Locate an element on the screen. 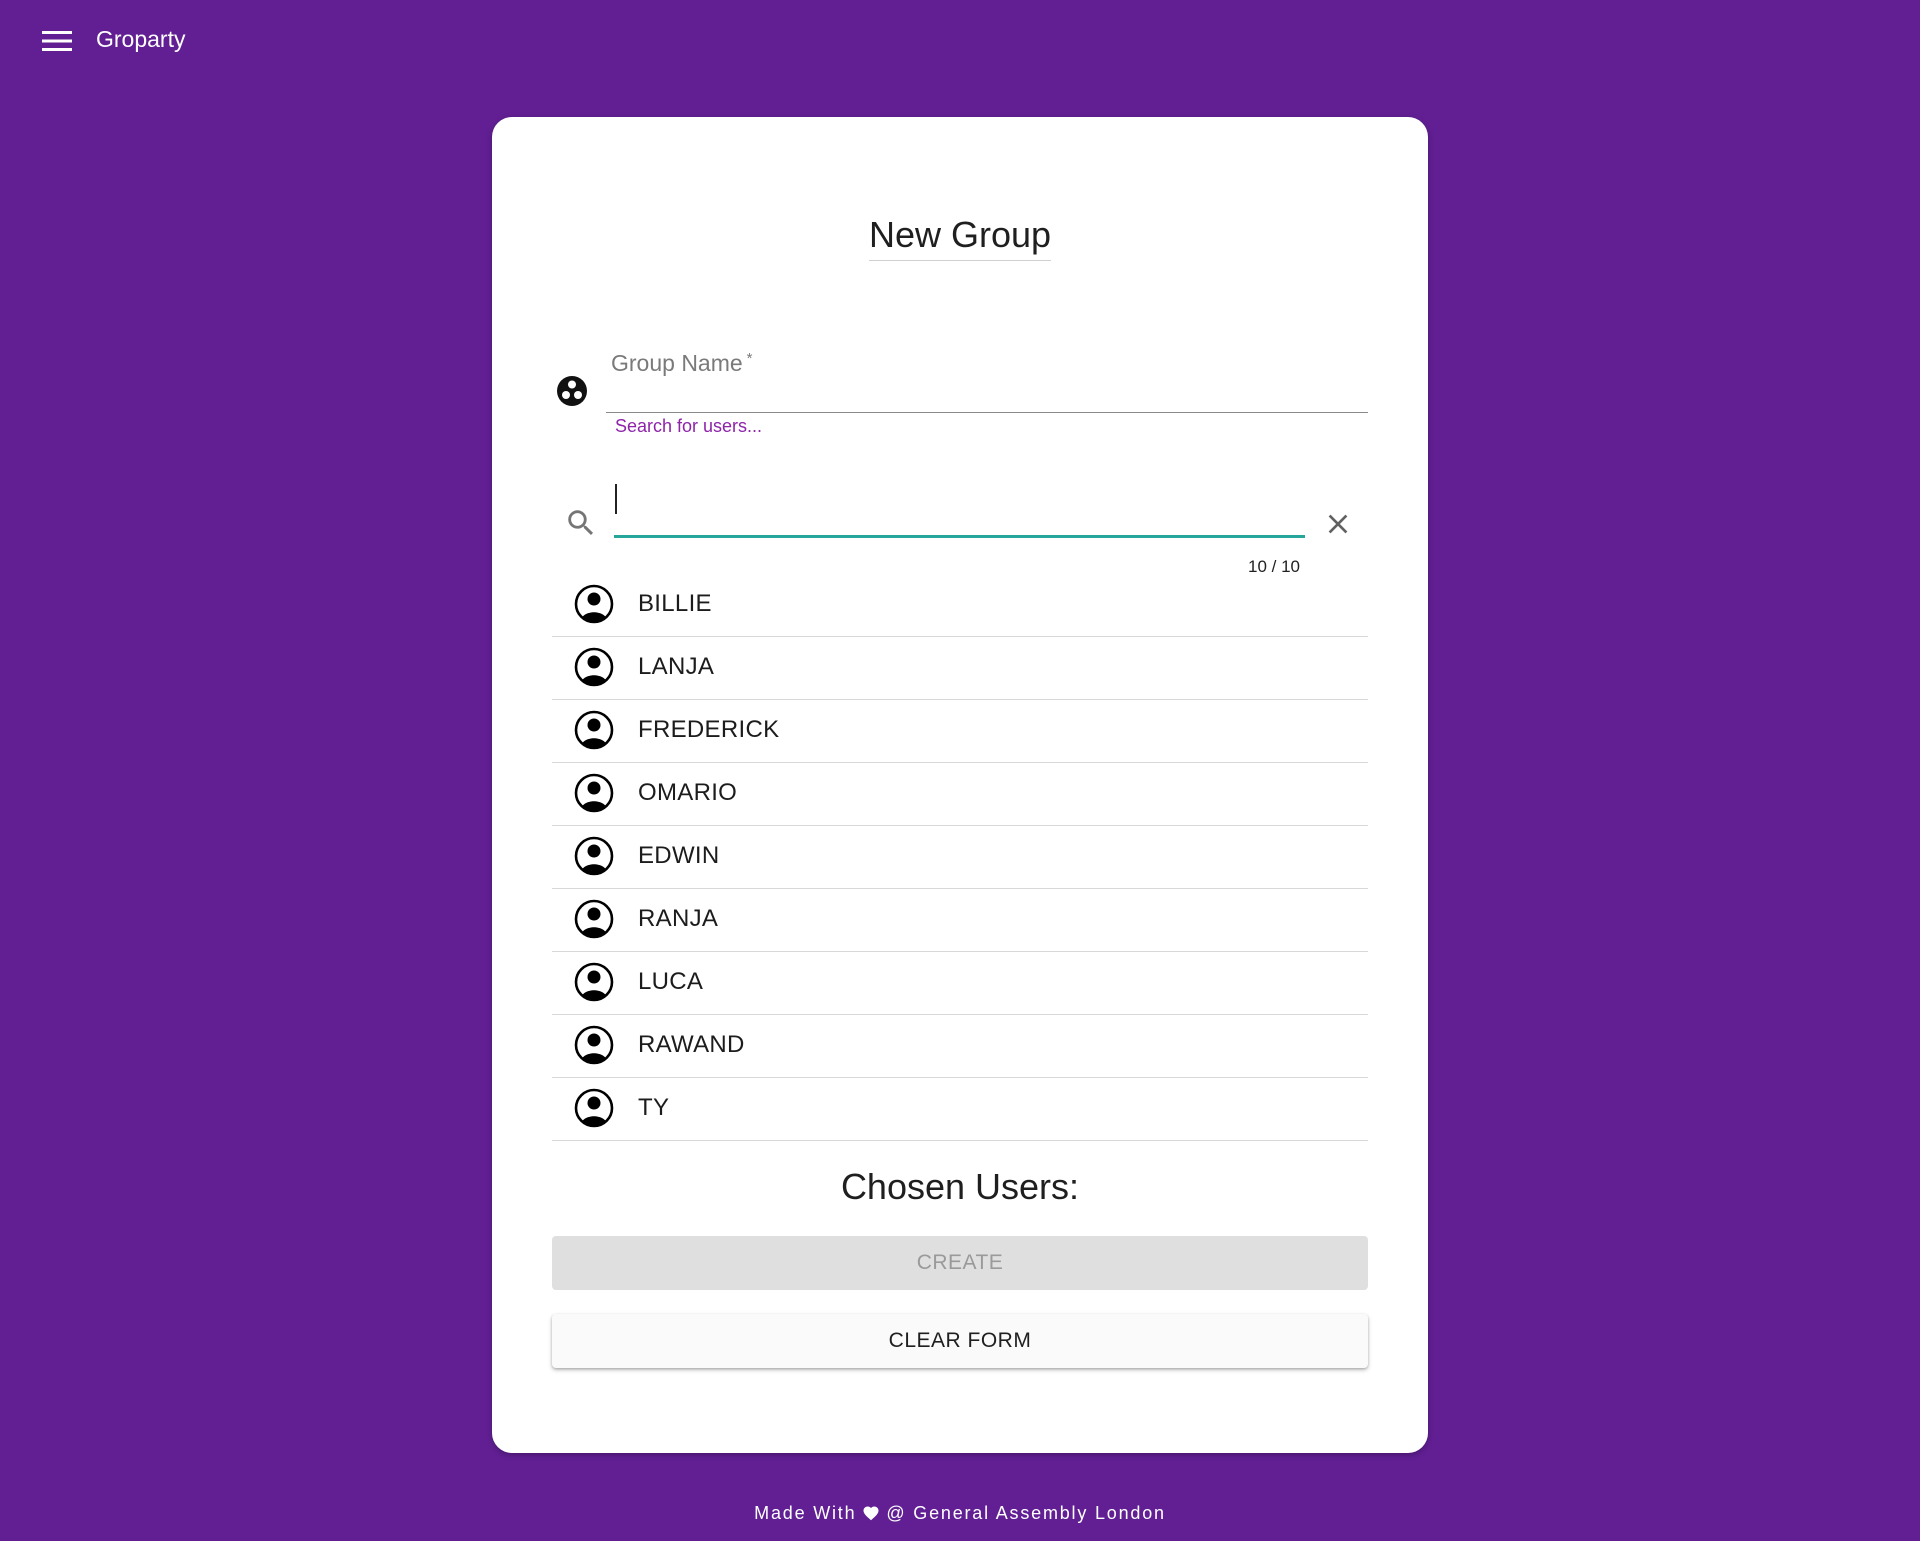 The height and width of the screenshot is (1541, 1920). group-name-input is located at coordinates (987, 395).